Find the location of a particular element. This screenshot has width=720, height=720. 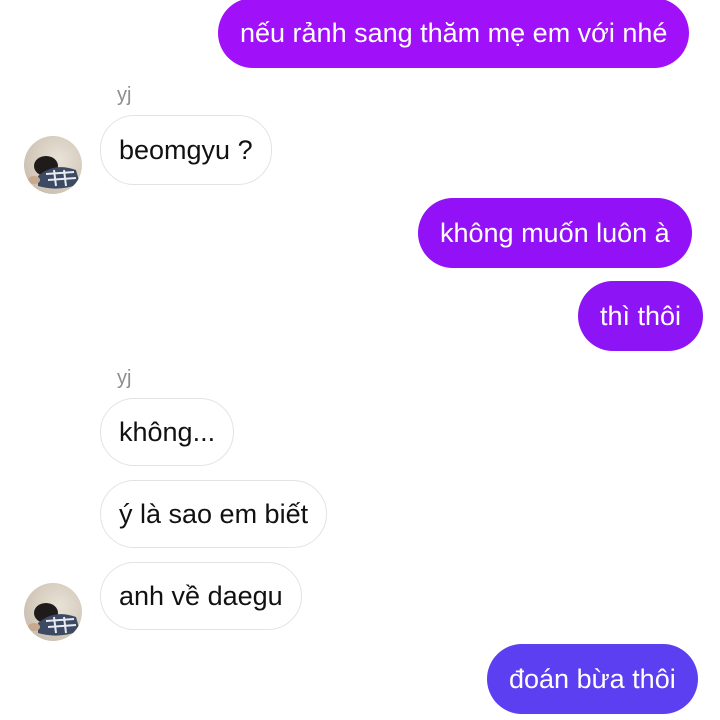

incoming-message-bubble: anh về daegu is located at coordinates (201, 596).